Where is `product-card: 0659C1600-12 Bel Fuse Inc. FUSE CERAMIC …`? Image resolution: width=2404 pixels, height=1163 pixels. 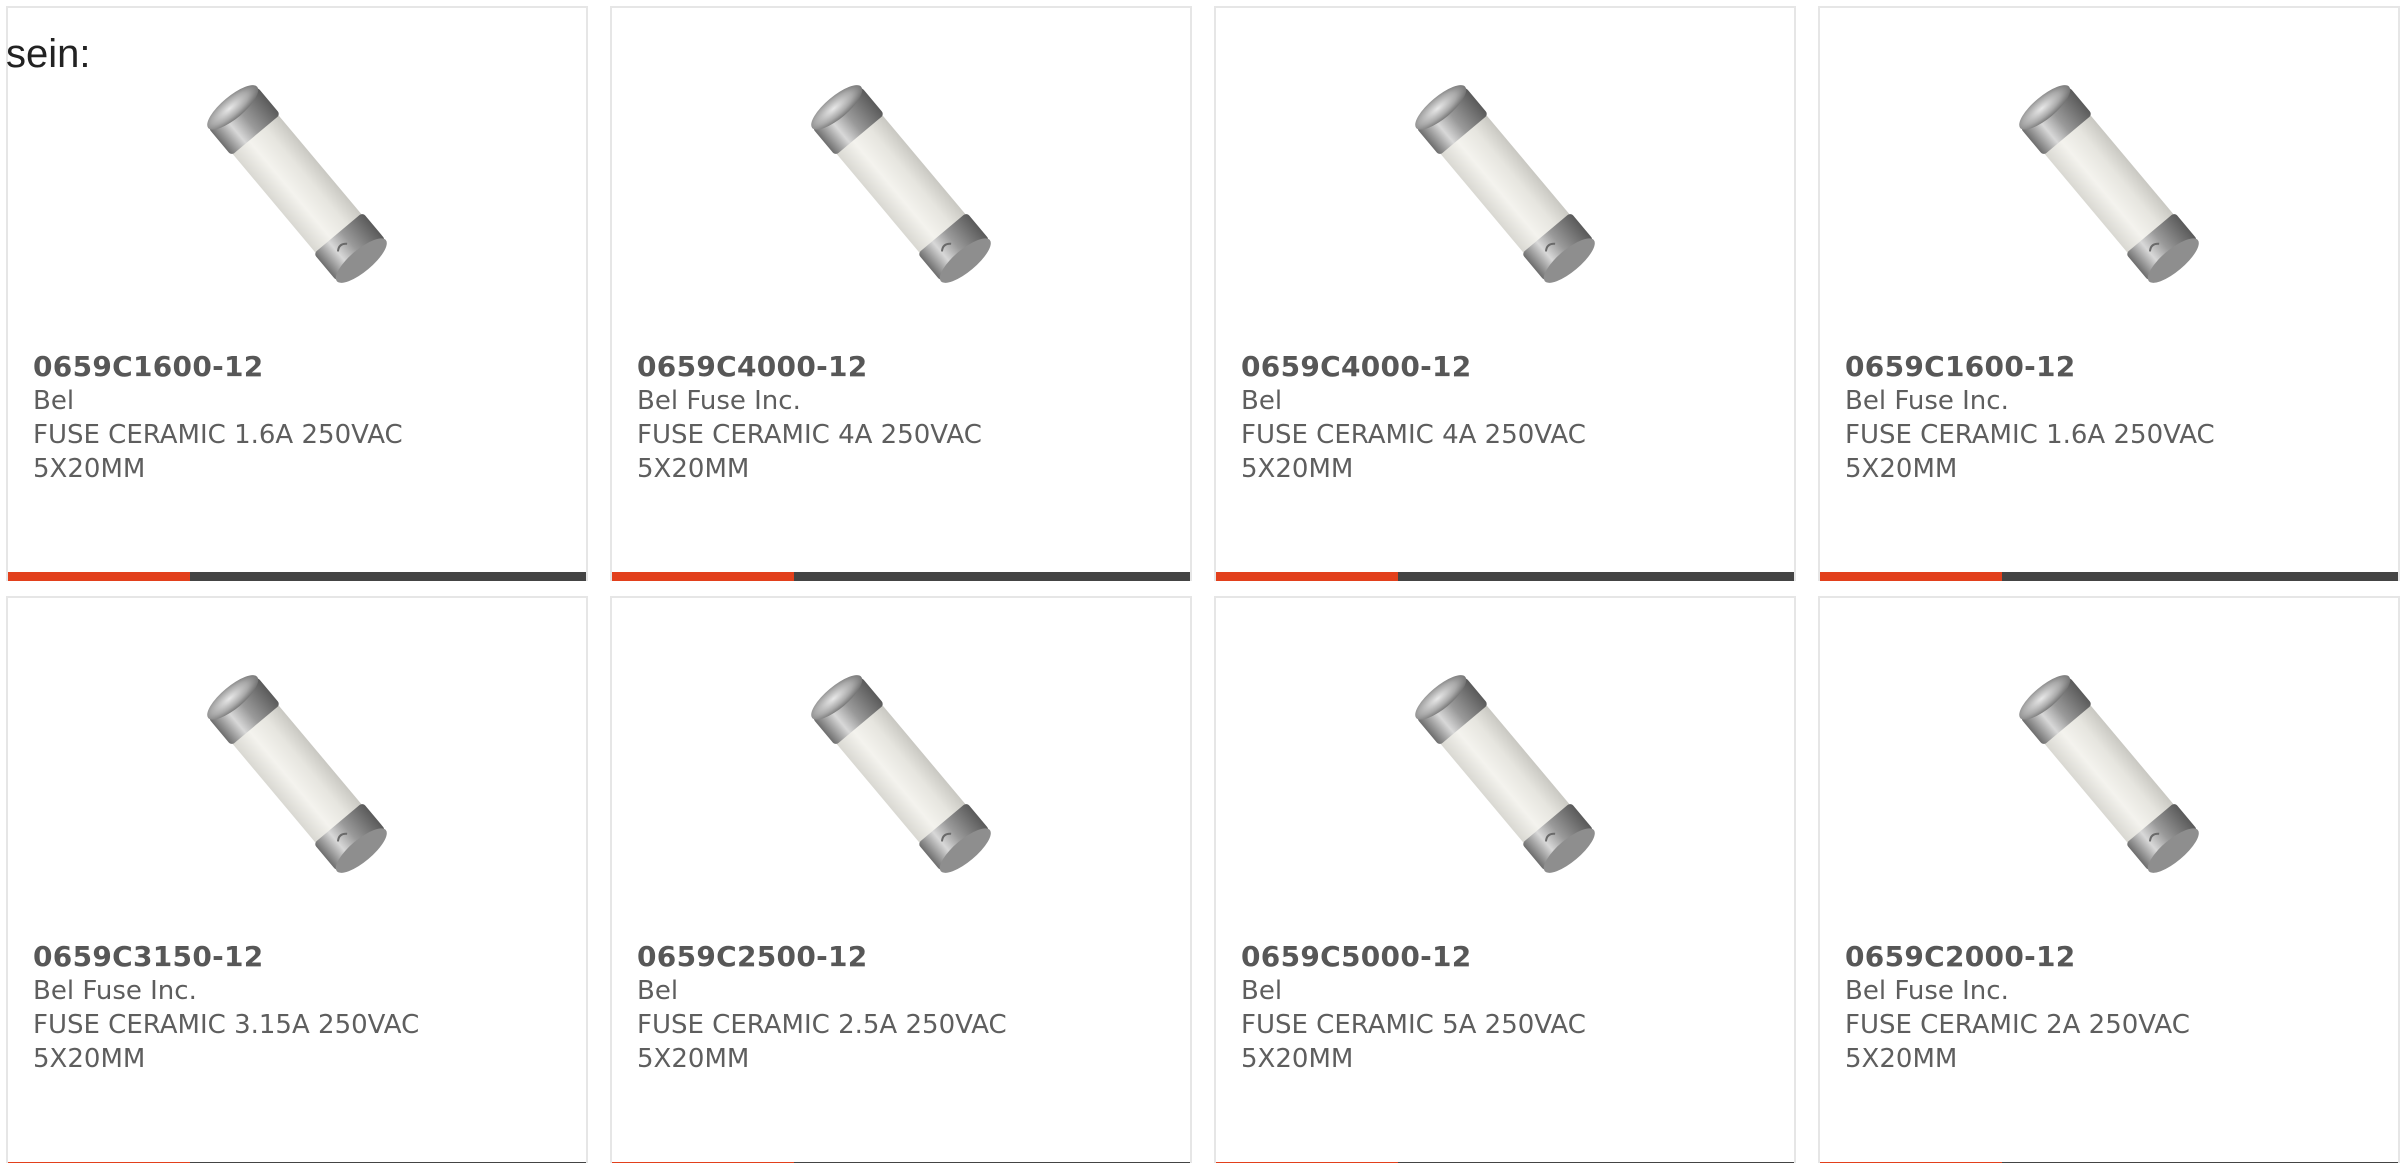
product-card: 0659C1600-12 Bel Fuse Inc. FUSE CERAMIC … is located at coordinates (2109, 293).